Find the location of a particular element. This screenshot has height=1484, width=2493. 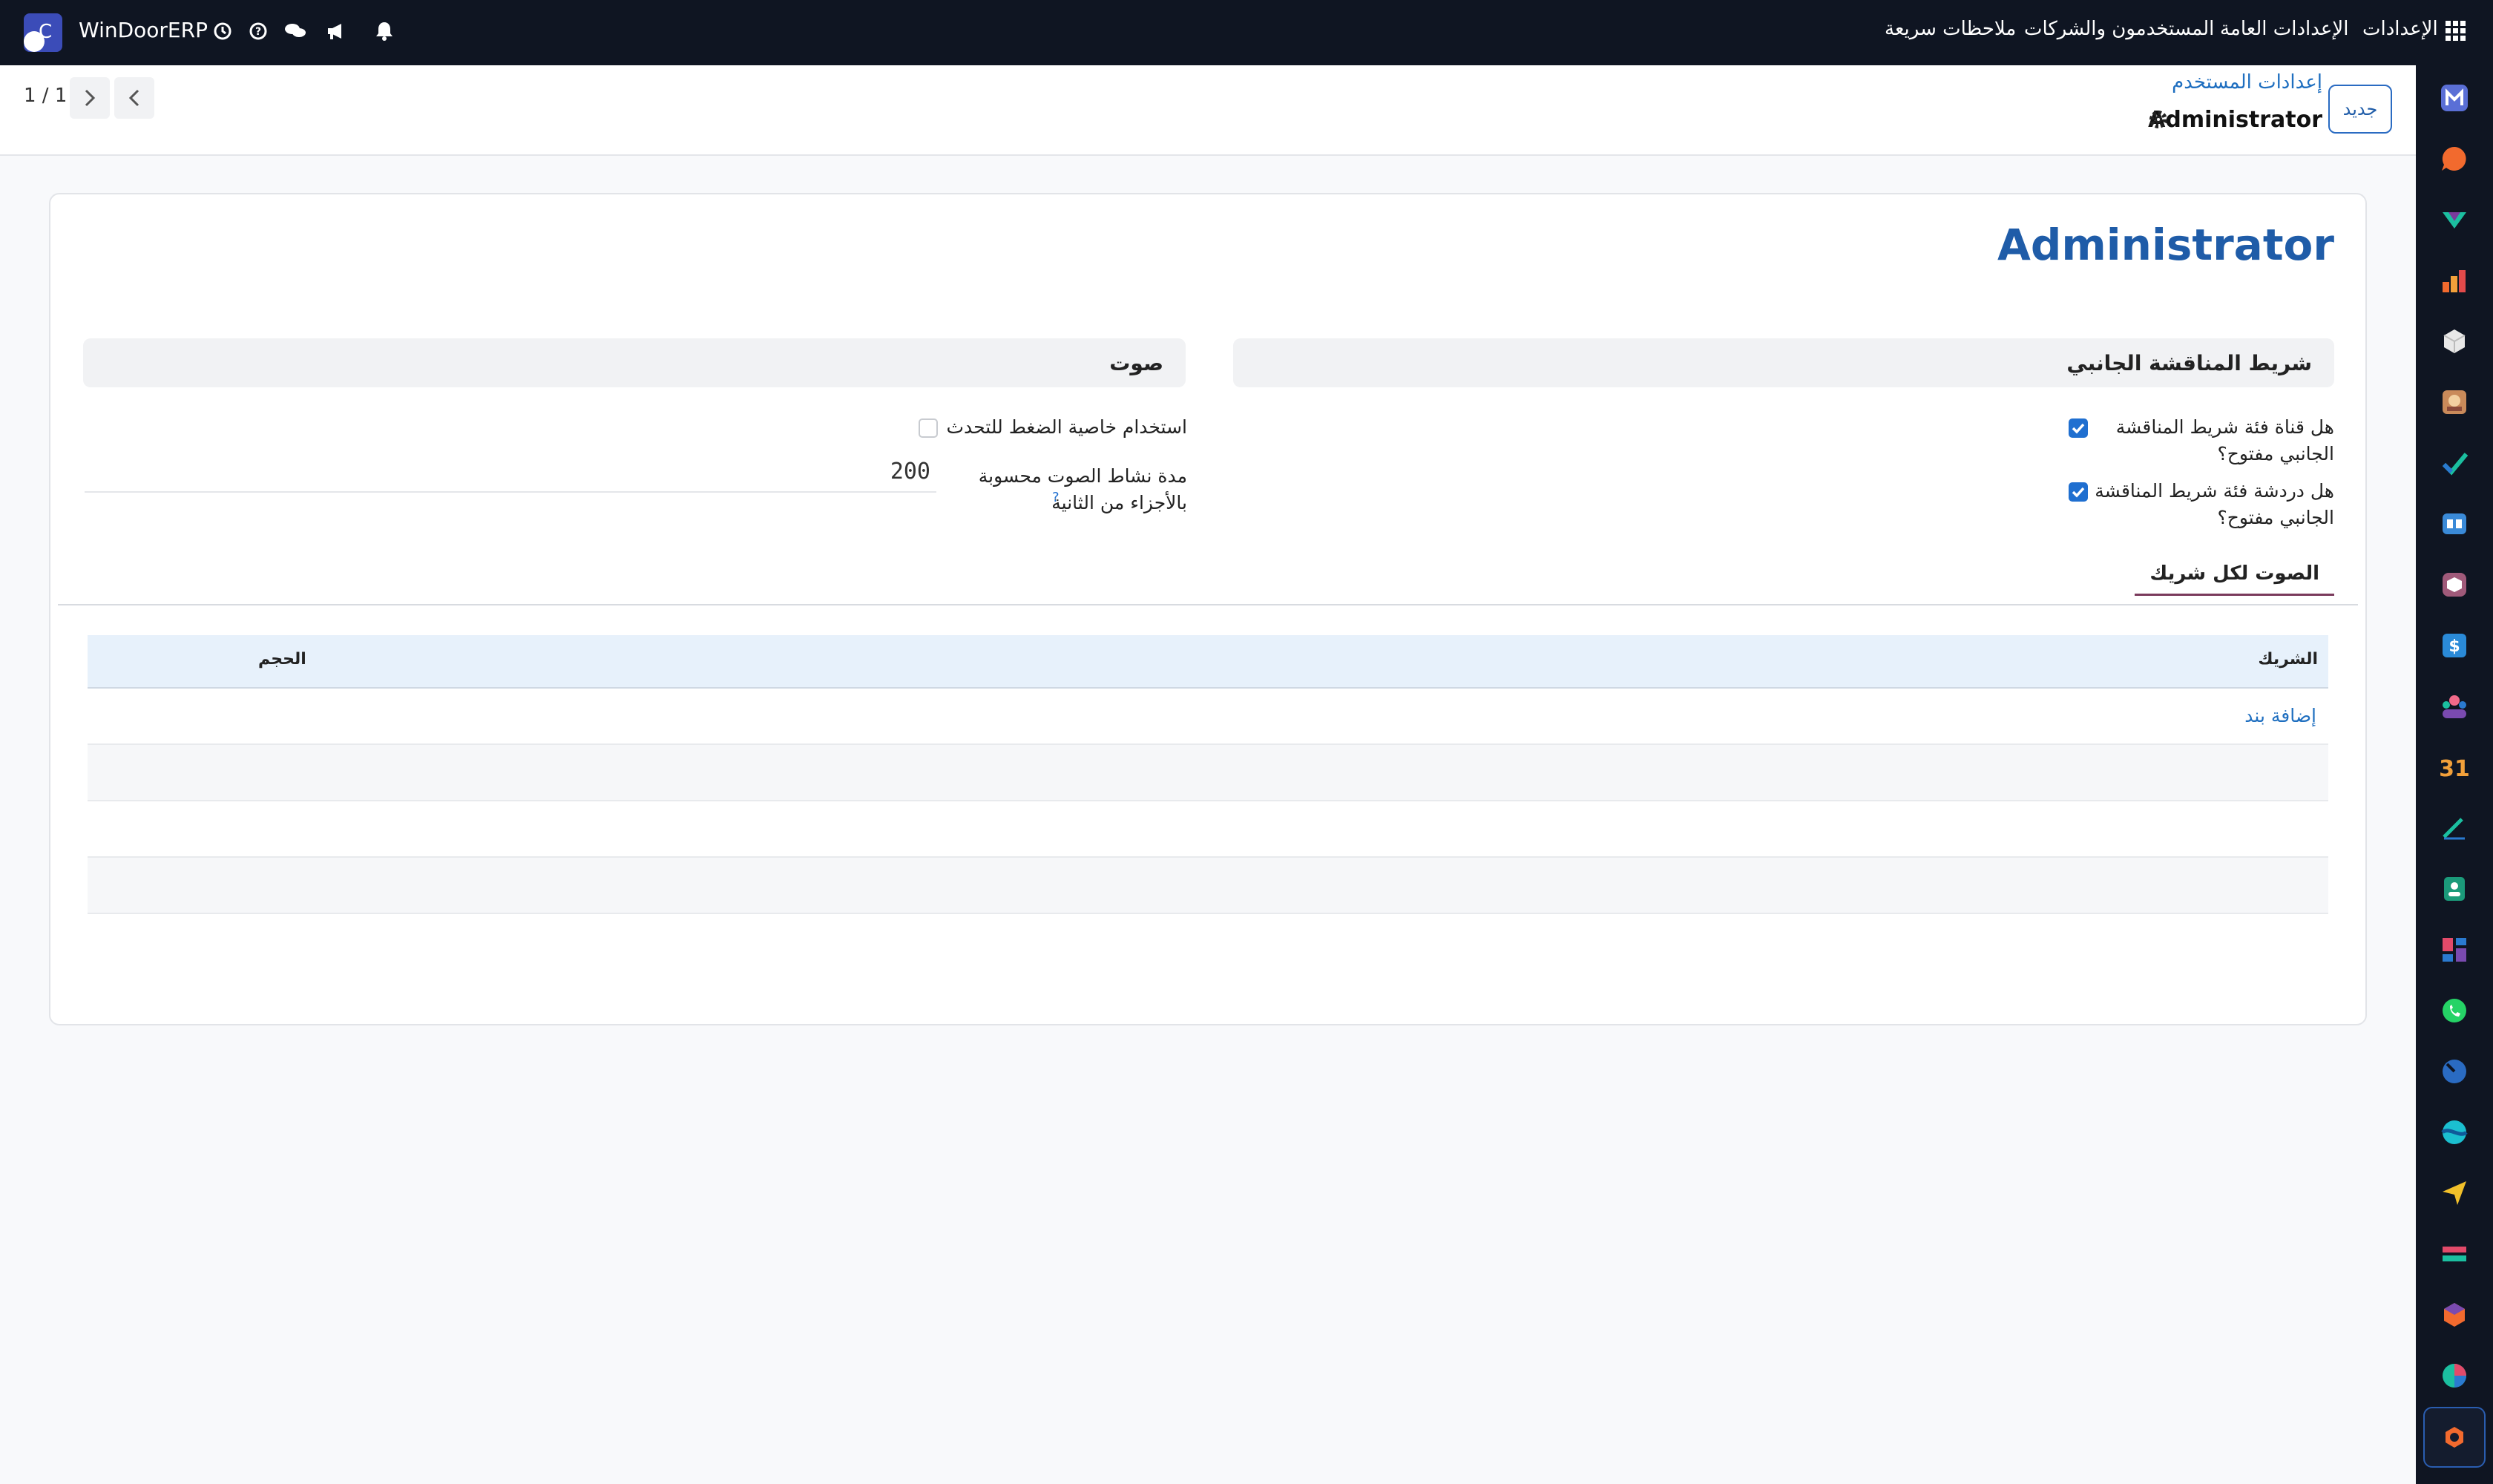

pager-value: 1 / 1 is located at coordinates (45, 96).